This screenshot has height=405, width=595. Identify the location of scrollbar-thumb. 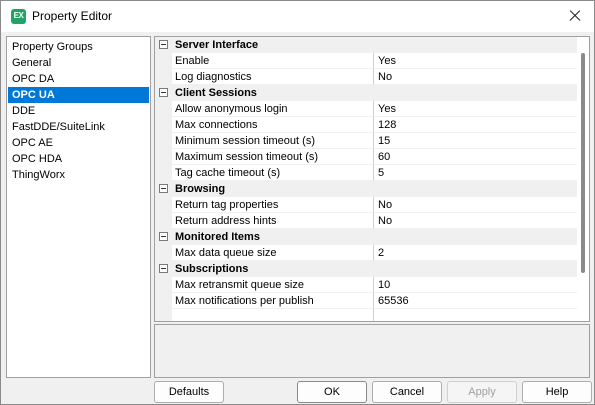
(583, 163).